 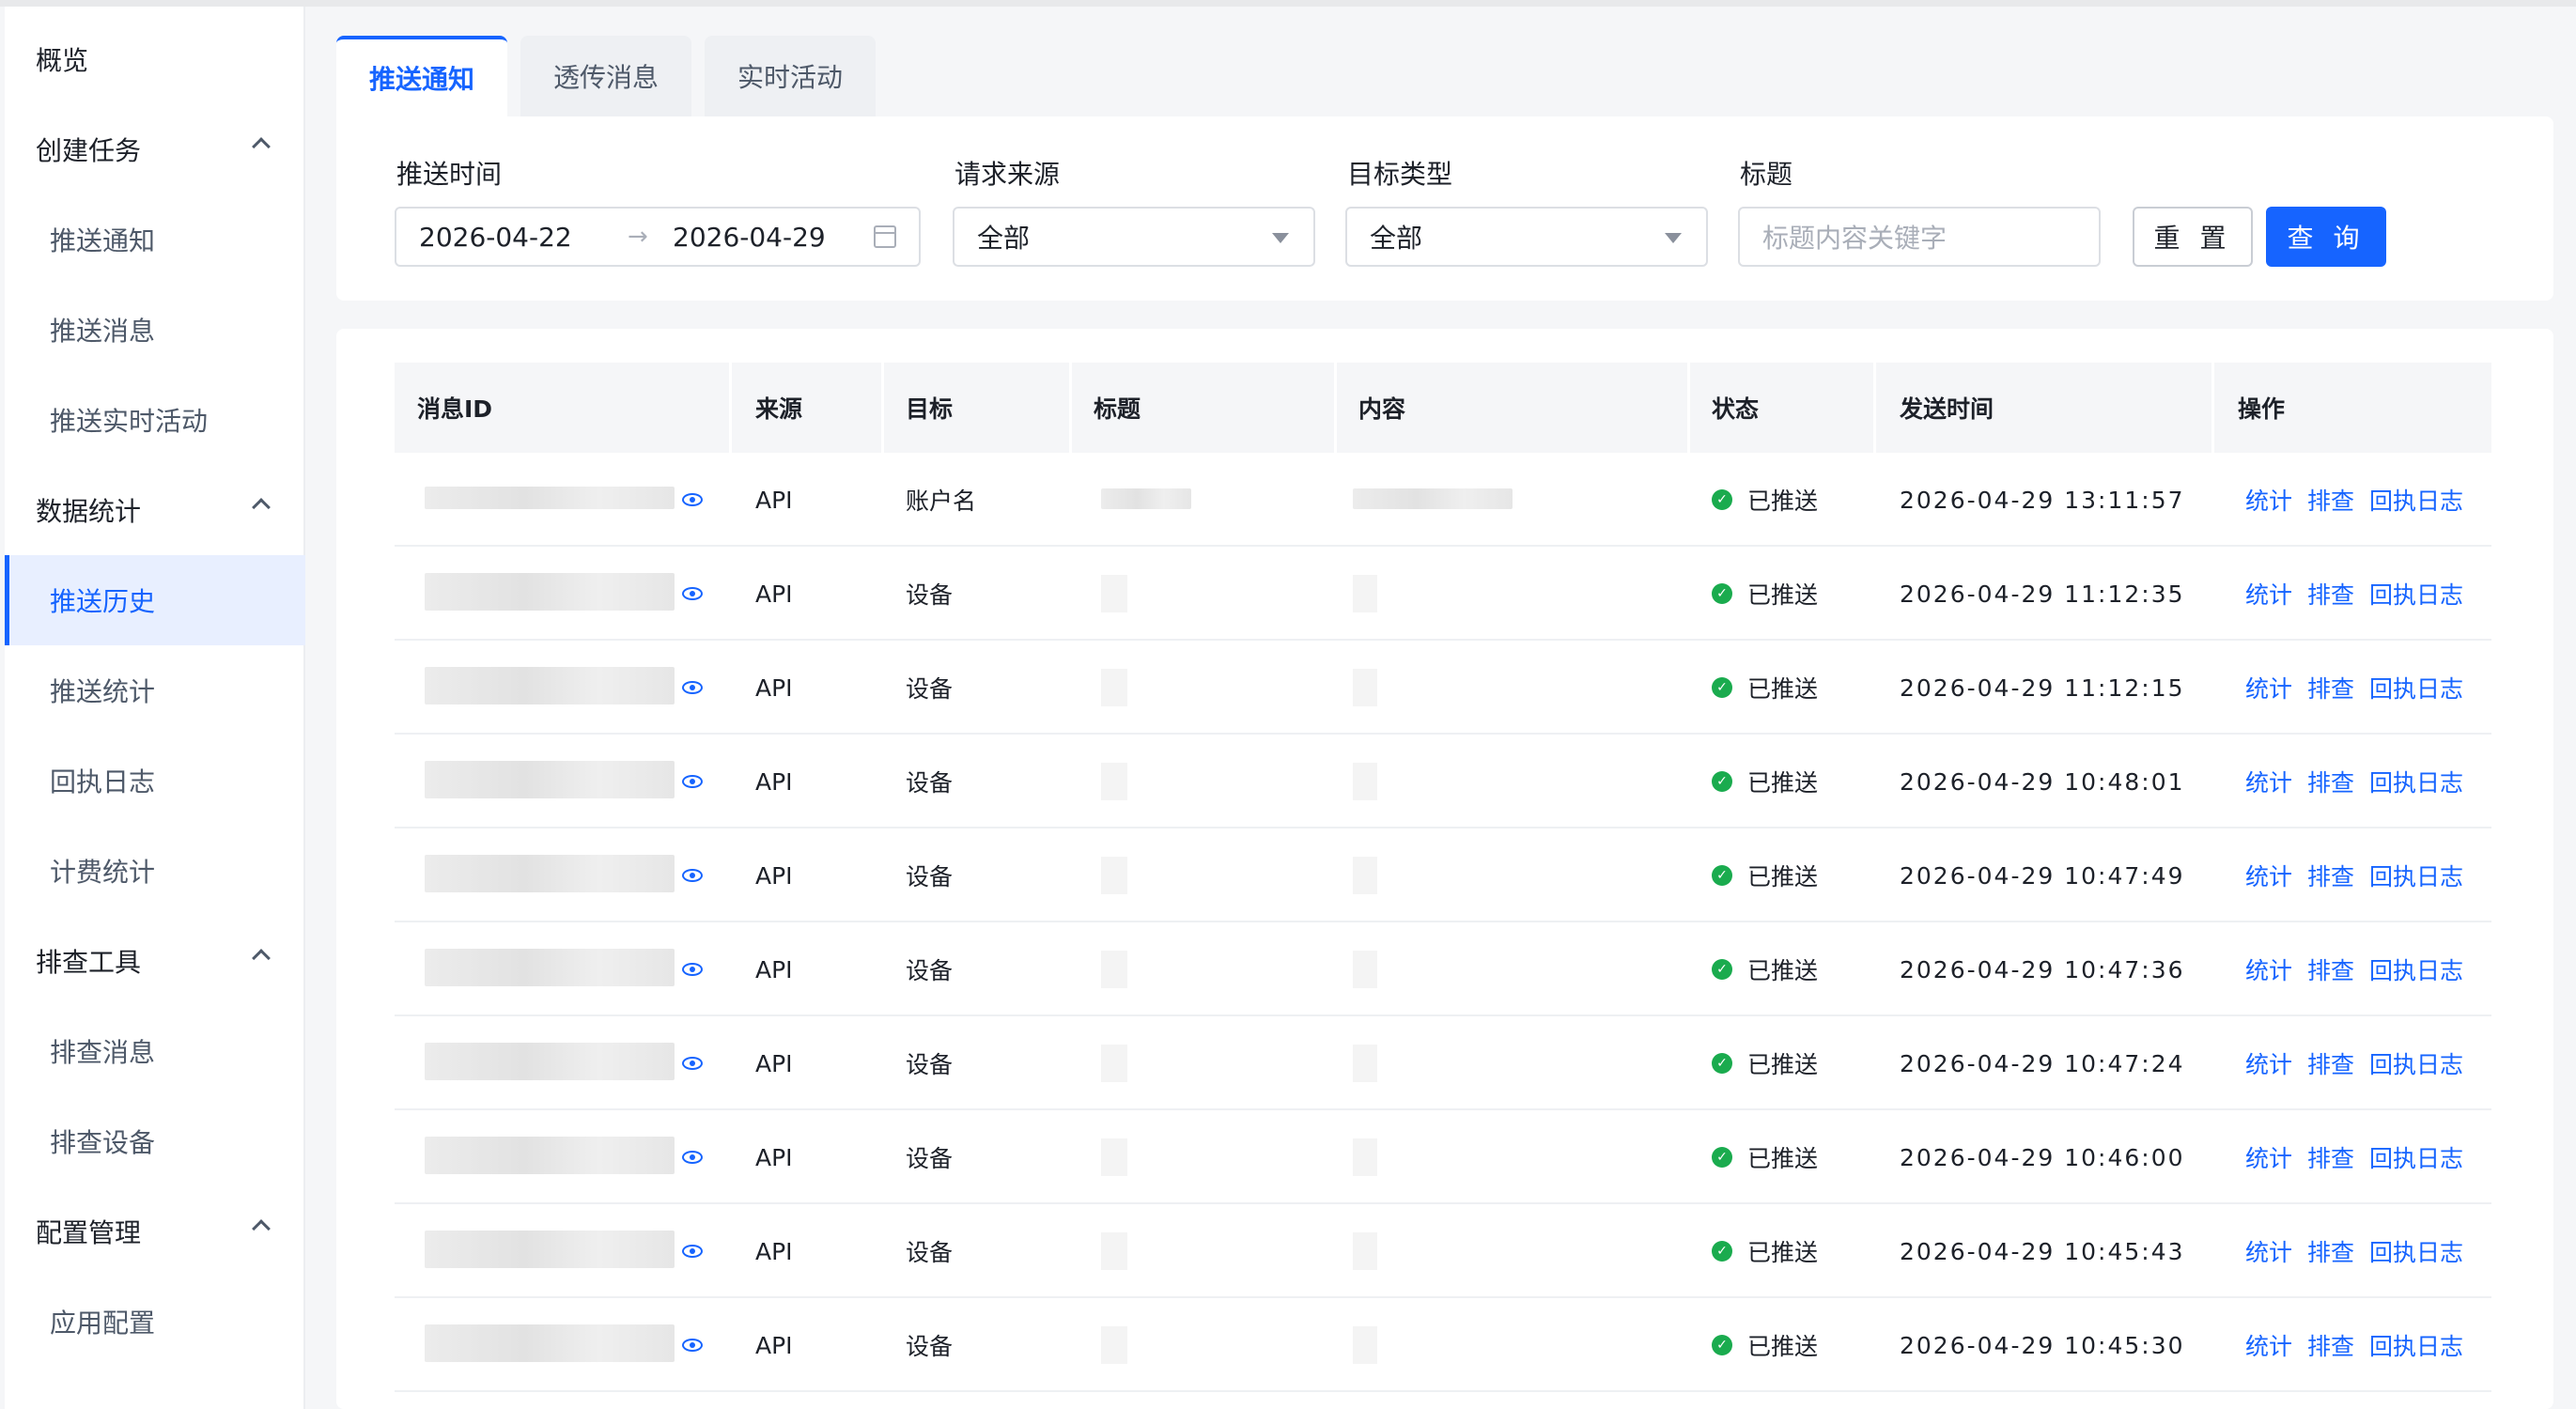 I want to click on date-range-picker: 2026-04-22 → 2026-04-29, so click(x=658, y=237).